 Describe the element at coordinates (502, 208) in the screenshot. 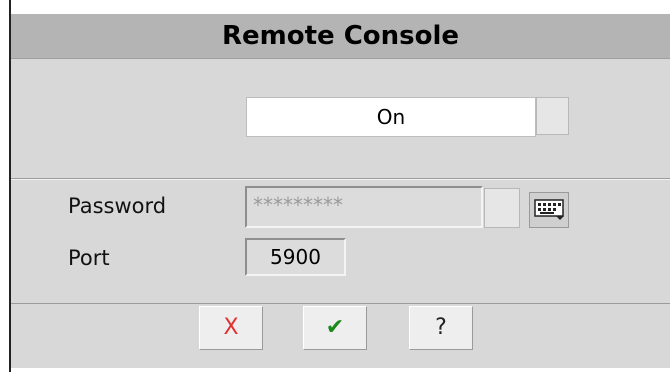

I see `password-button` at that location.